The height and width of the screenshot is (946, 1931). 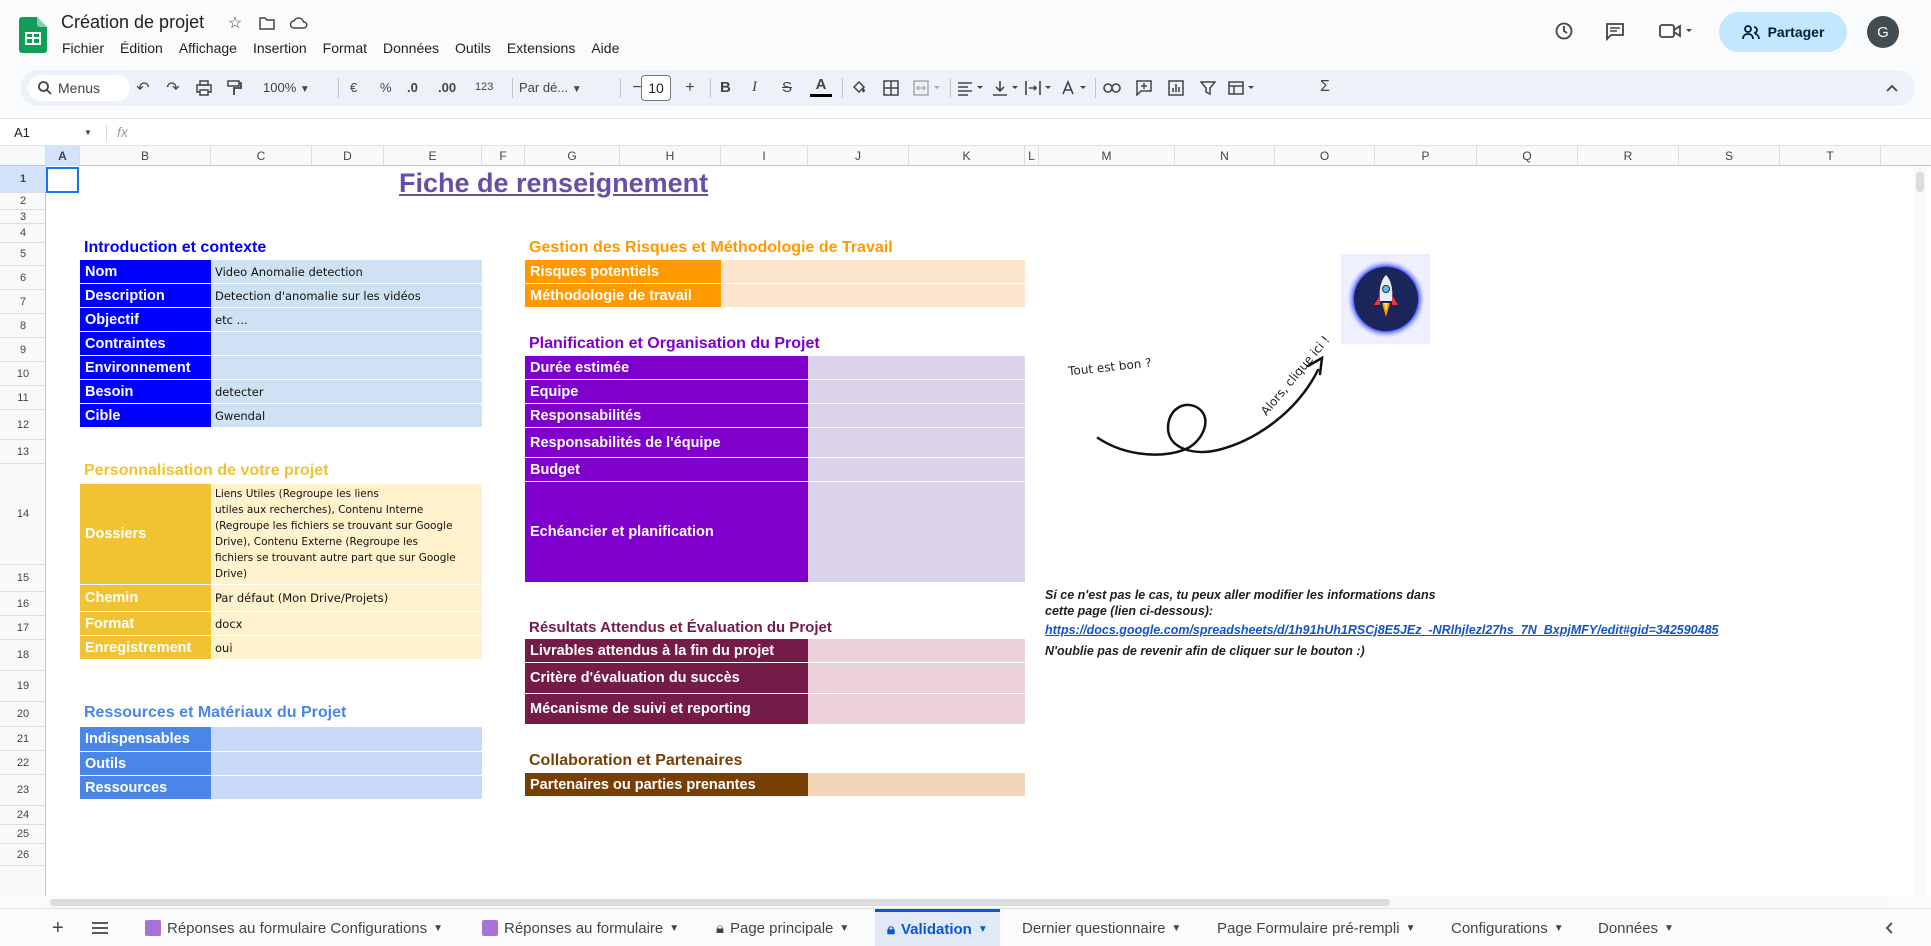 What do you see at coordinates (63, 156) in the screenshot?
I see `col-header-a: A` at bounding box center [63, 156].